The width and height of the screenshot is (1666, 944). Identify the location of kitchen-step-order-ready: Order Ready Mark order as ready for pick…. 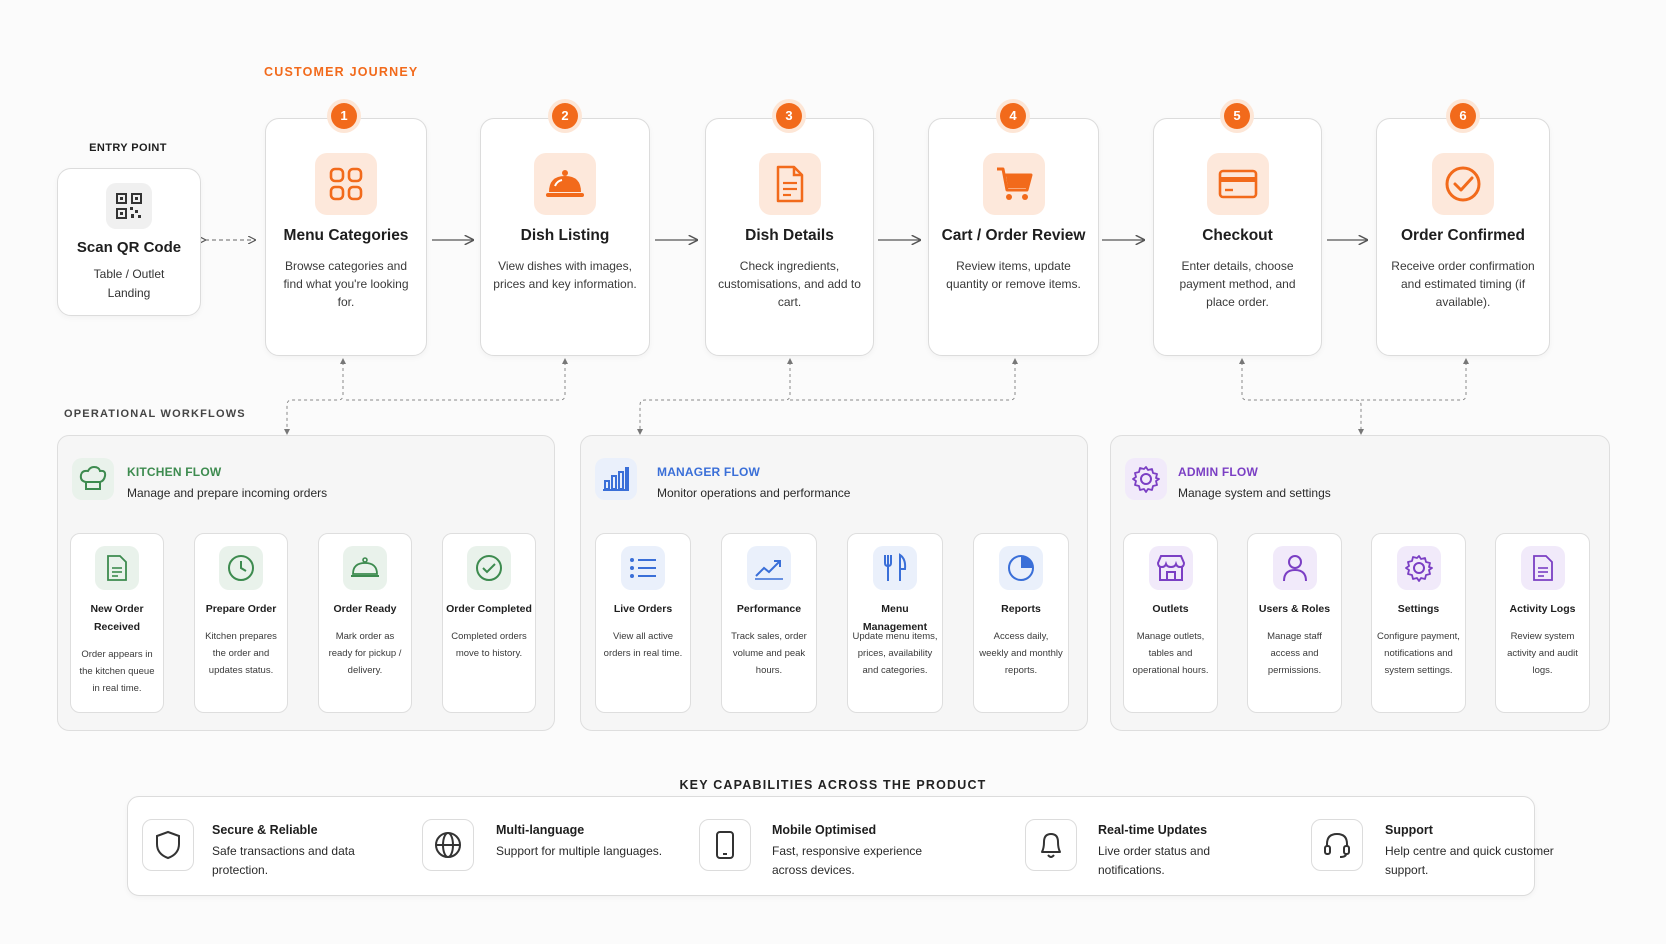
(365, 623).